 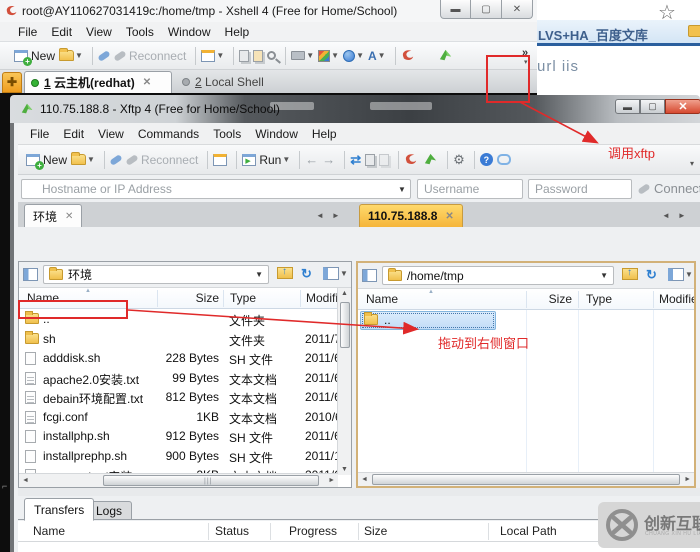 I want to click on new-button: New, so click(x=46, y=160).